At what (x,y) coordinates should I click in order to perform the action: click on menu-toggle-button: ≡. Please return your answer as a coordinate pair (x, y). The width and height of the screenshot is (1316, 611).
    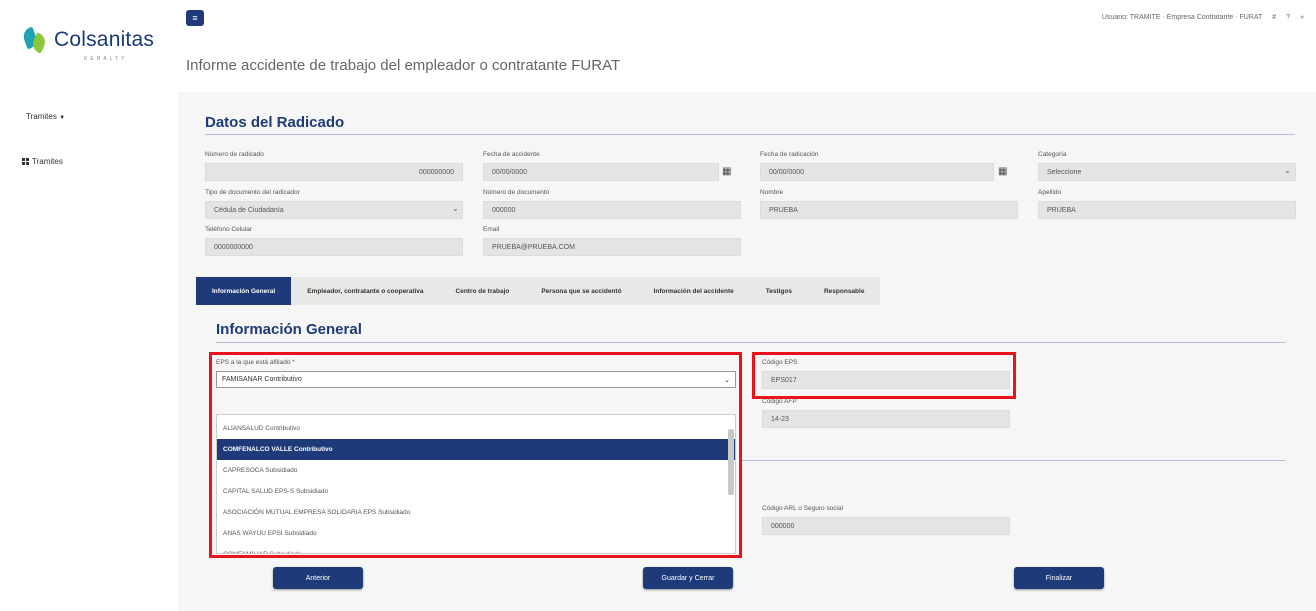
    Looking at the image, I should click on (195, 18).